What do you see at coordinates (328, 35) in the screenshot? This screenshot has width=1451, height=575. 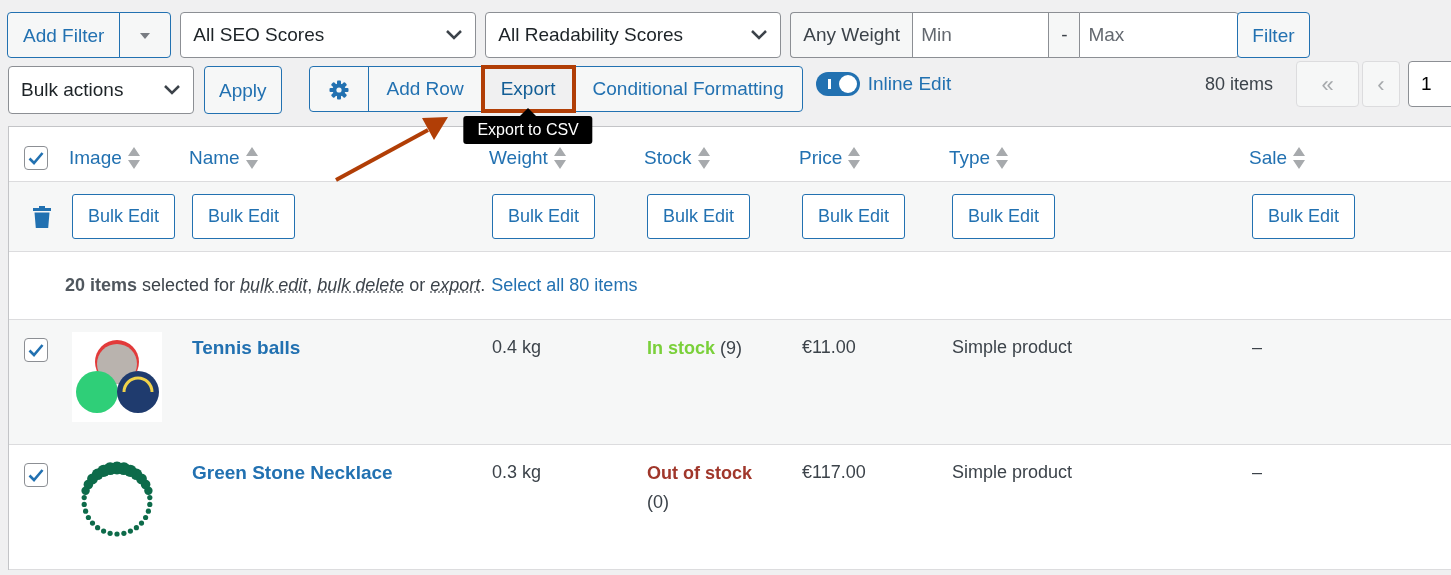 I see `seo-score-select: All SEO Scores` at bounding box center [328, 35].